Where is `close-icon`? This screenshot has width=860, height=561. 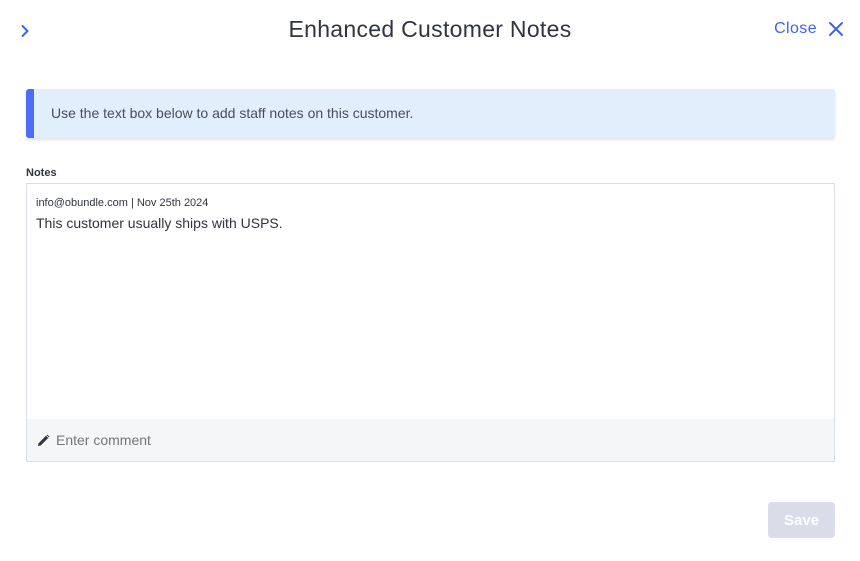
close-icon is located at coordinates (836, 29).